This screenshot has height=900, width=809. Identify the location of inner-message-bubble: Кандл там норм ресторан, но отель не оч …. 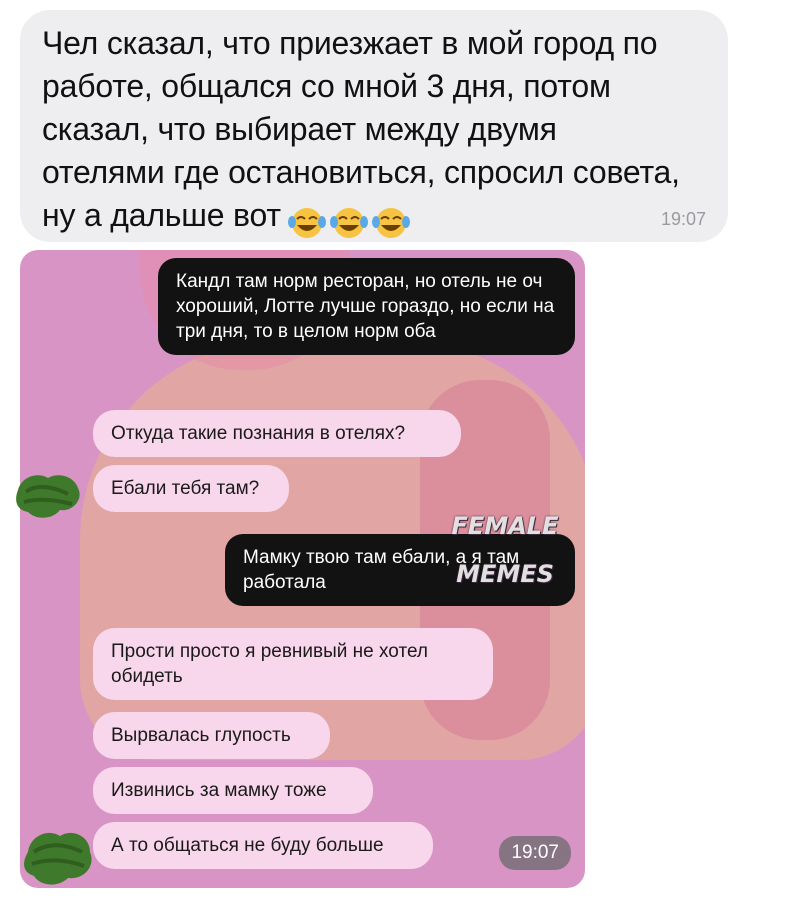
(366, 306).